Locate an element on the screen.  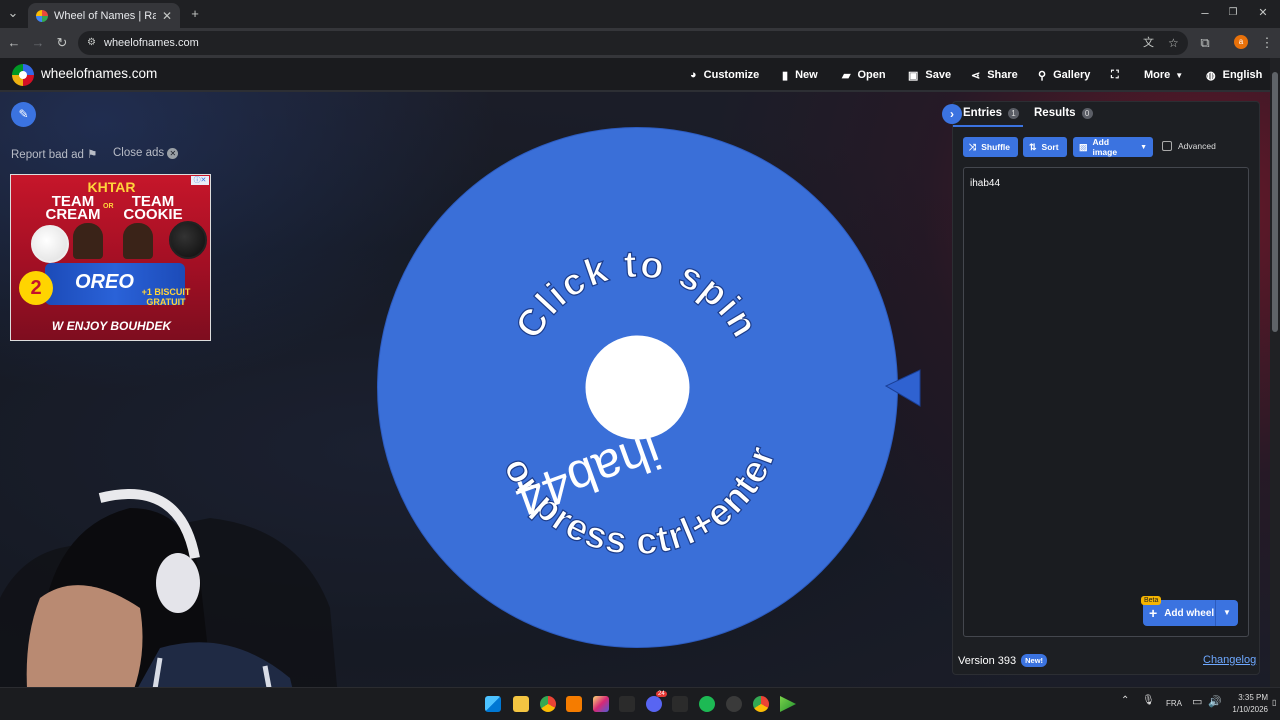
new-label: New is located at coordinates (806, 75).